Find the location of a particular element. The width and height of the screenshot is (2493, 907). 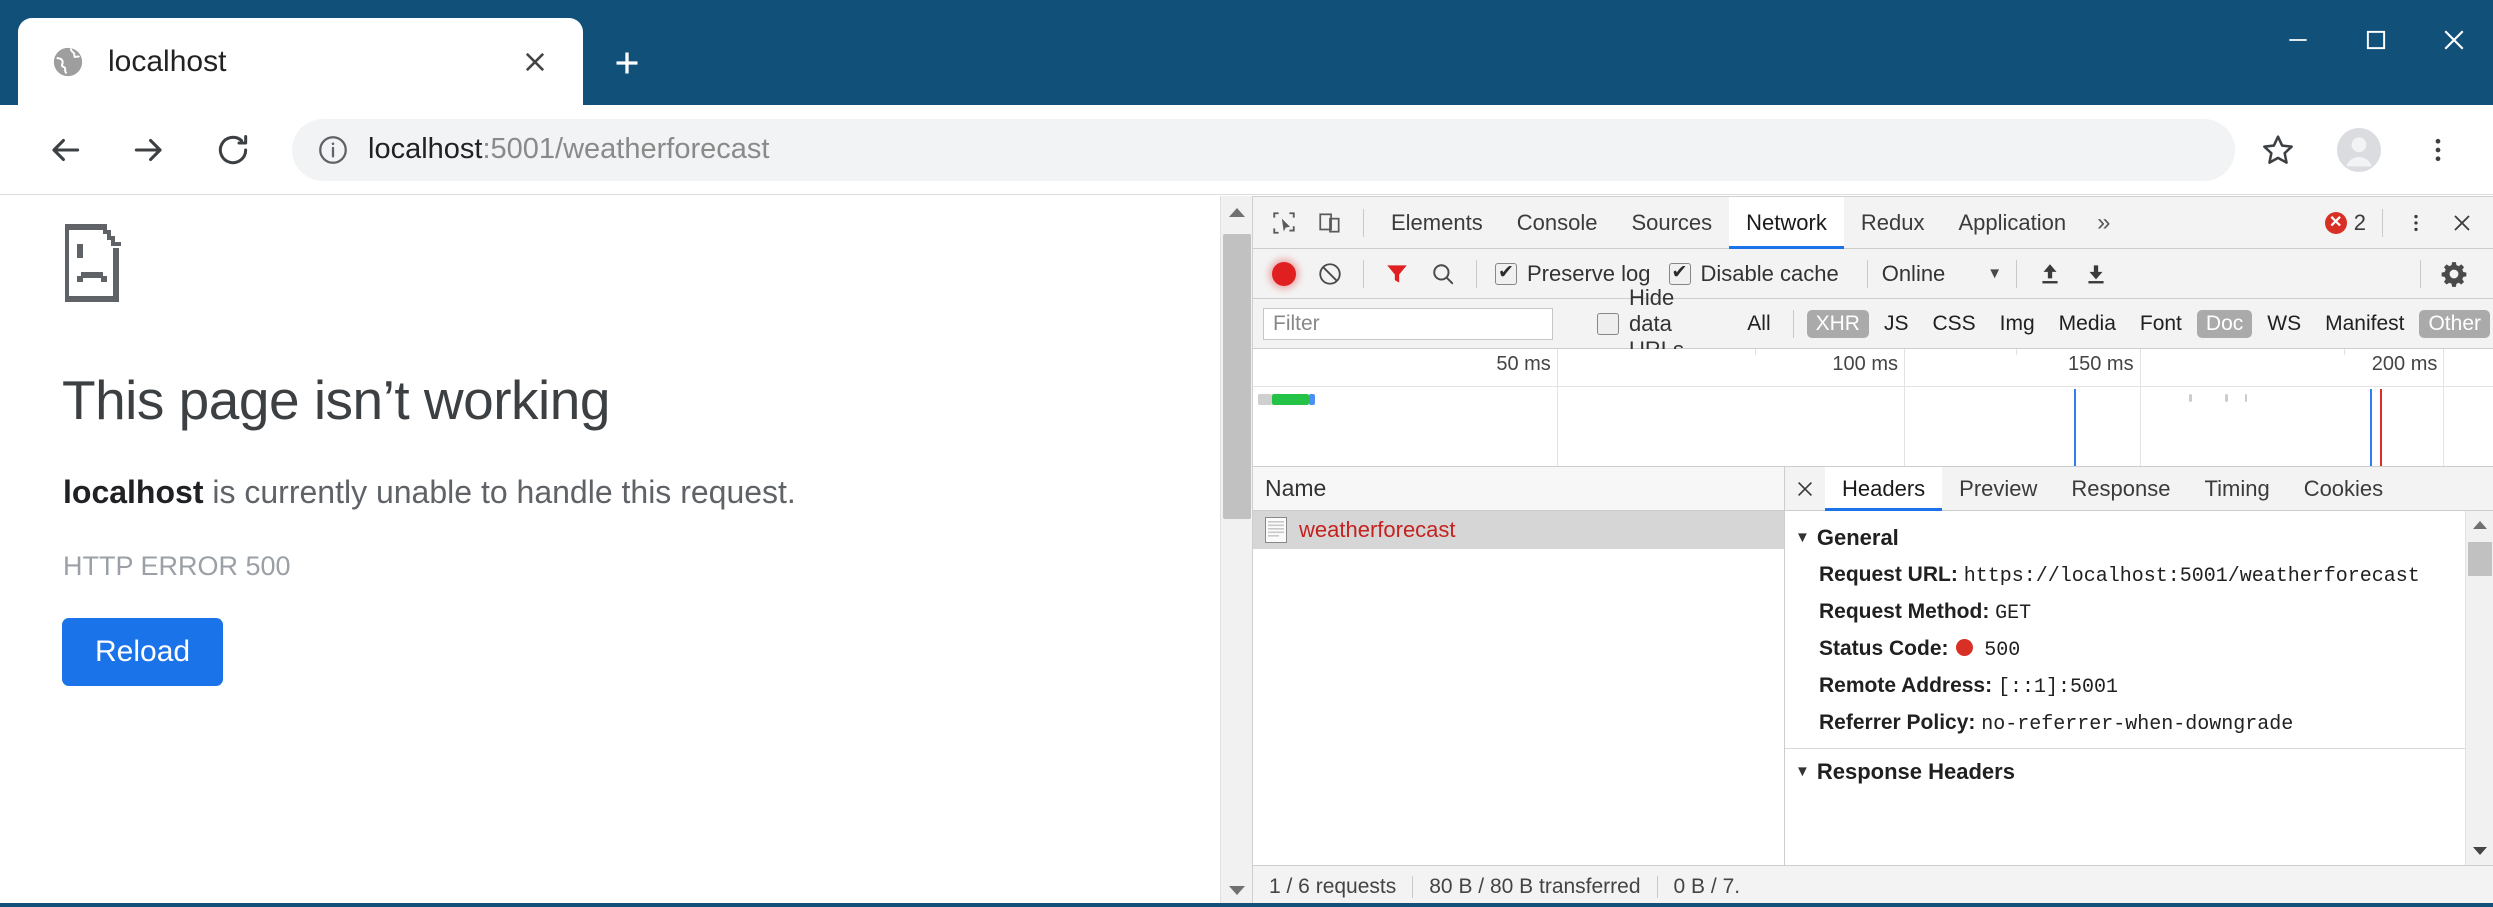

star-icon is located at coordinates (2278, 150).